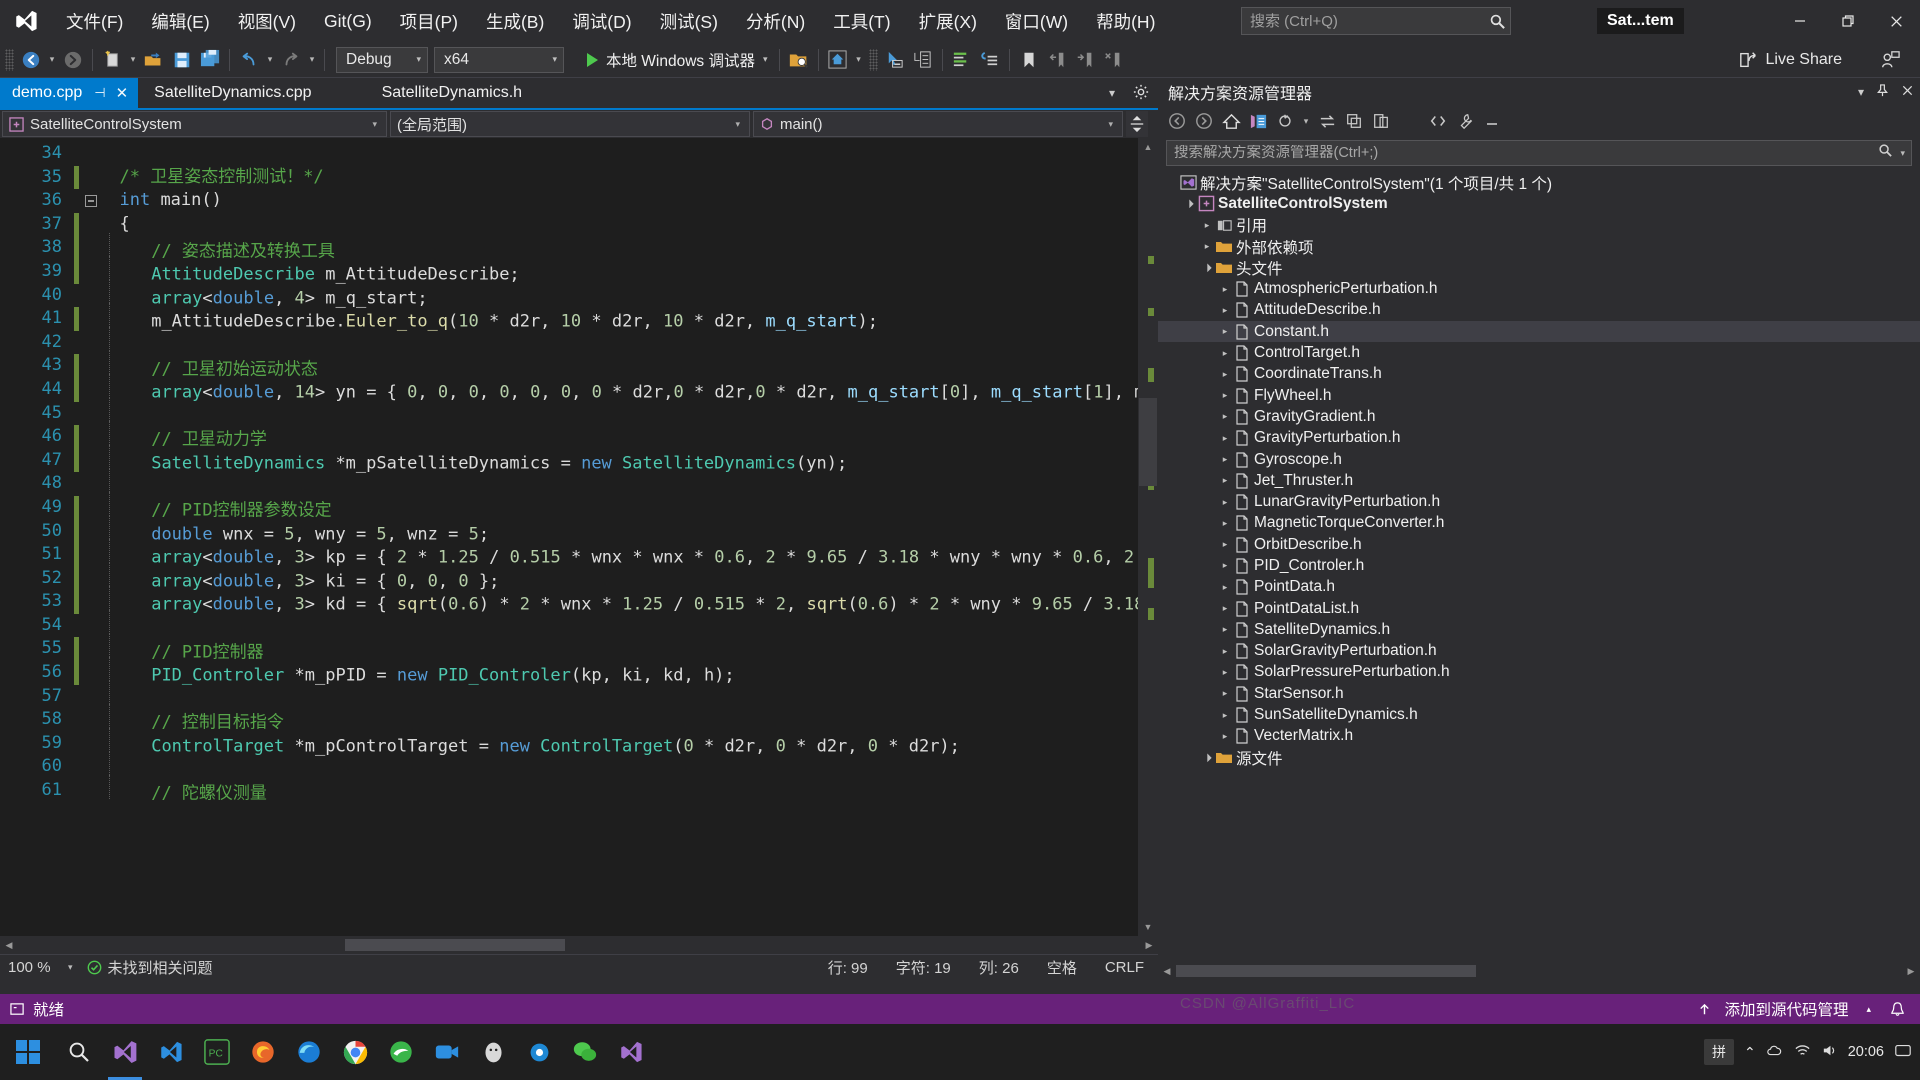 This screenshot has height=1080, width=1920. What do you see at coordinates (28, 1052) in the screenshot?
I see `start-button` at bounding box center [28, 1052].